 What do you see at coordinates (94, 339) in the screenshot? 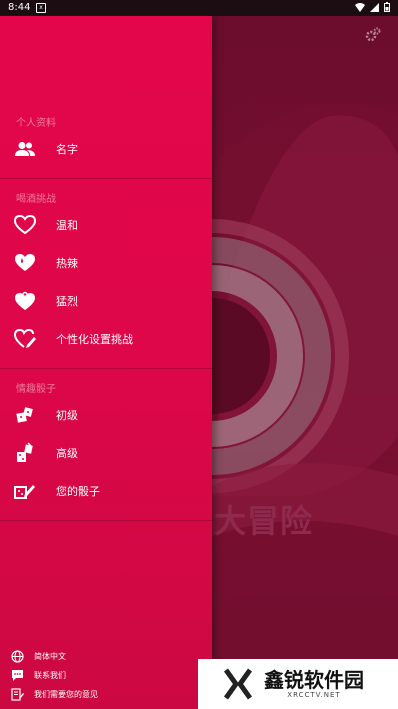
I see `drawer-item-label: 个性化设置挑战` at bounding box center [94, 339].